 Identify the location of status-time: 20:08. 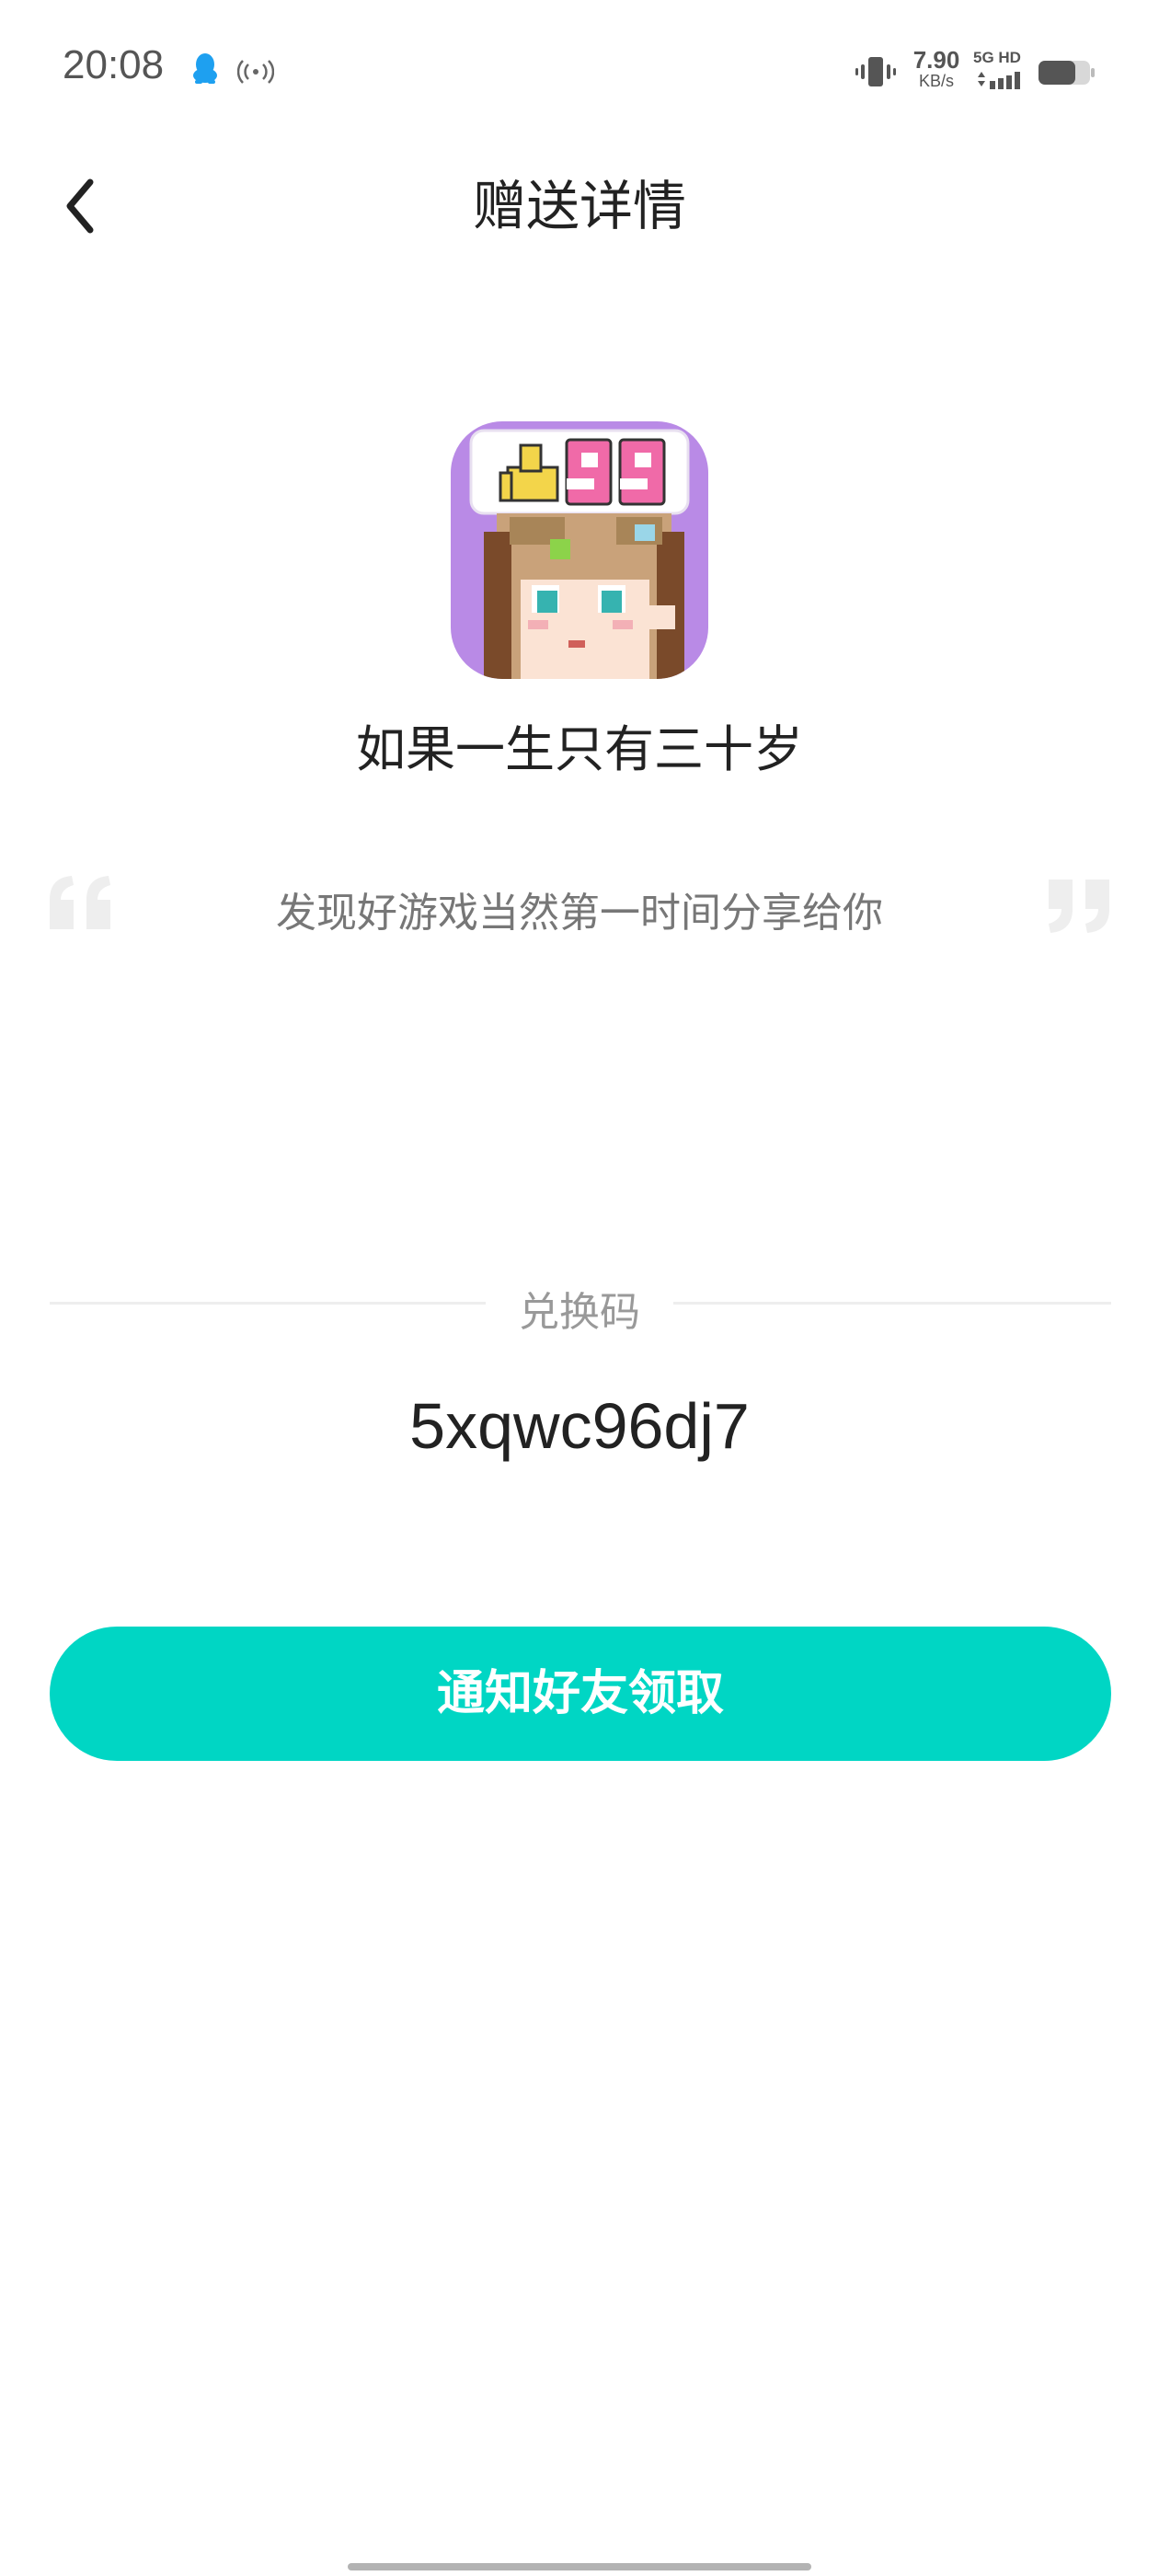
(114, 64).